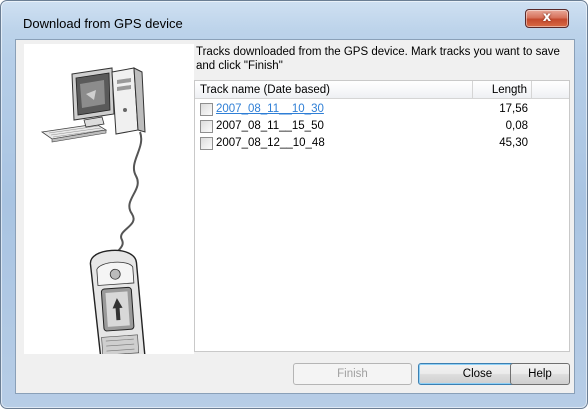 The height and width of the screenshot is (409, 588). Describe the element at coordinates (516, 126) in the screenshot. I see `track-length: 0,08` at that location.